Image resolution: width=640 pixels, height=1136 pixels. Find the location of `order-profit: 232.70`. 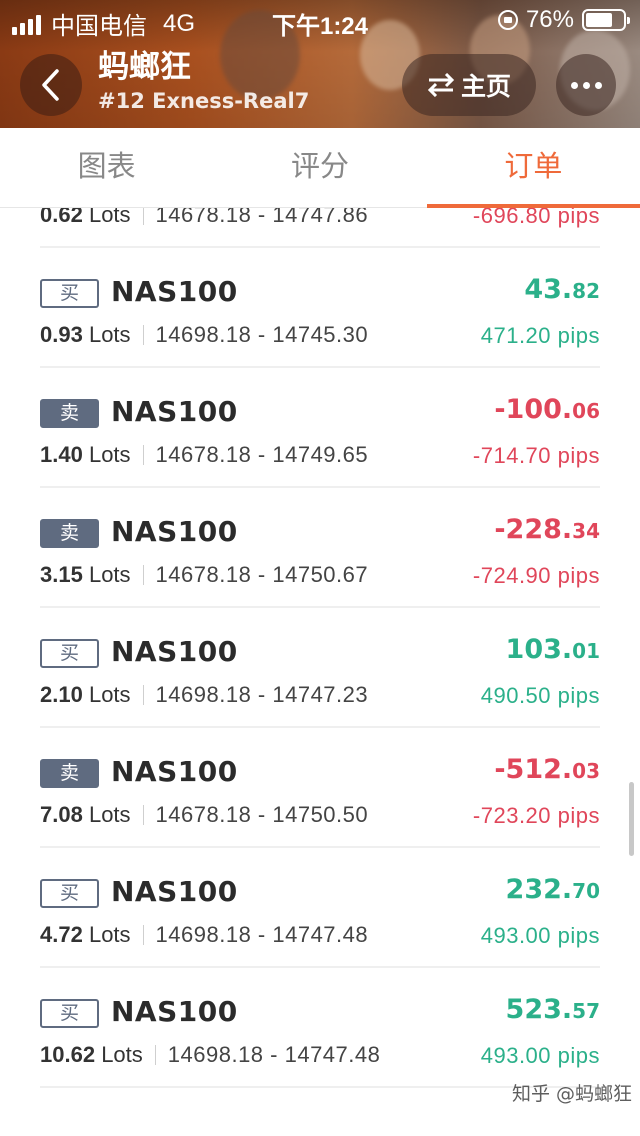

order-profit: 232.70 is located at coordinates (553, 889).